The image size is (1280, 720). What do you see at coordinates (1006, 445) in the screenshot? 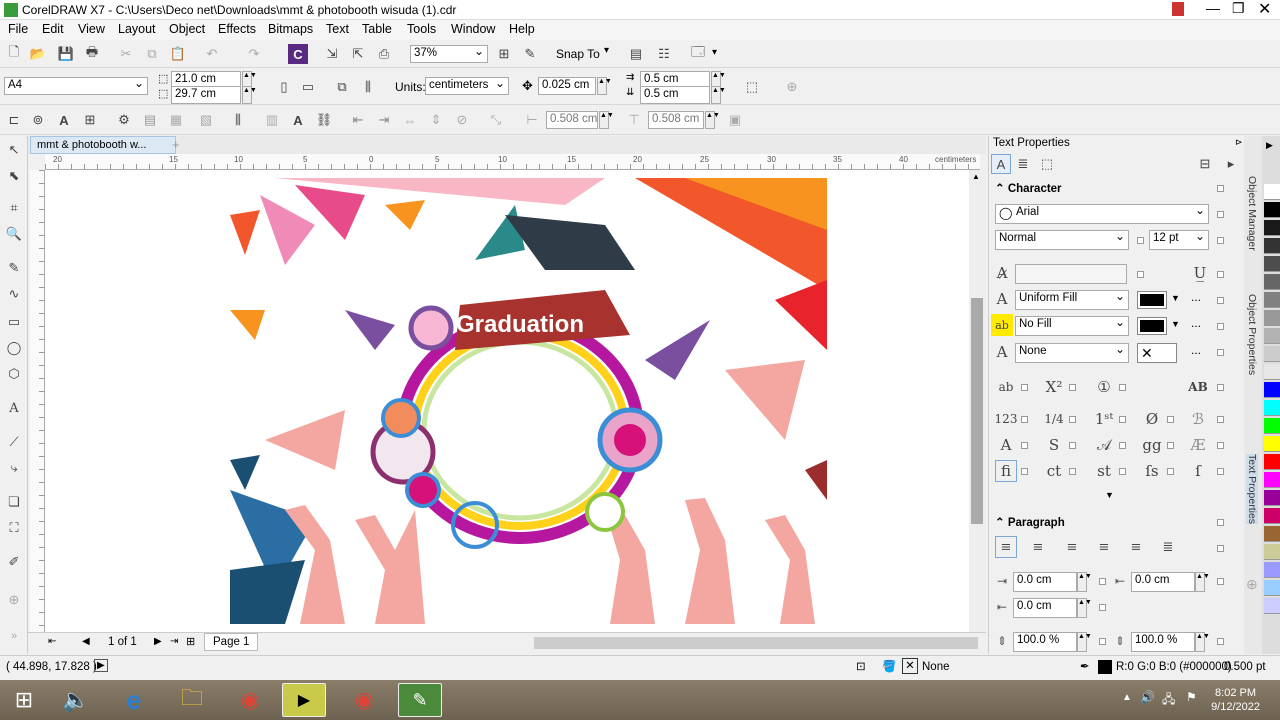
I see `stylistic-icon: A` at bounding box center [1006, 445].